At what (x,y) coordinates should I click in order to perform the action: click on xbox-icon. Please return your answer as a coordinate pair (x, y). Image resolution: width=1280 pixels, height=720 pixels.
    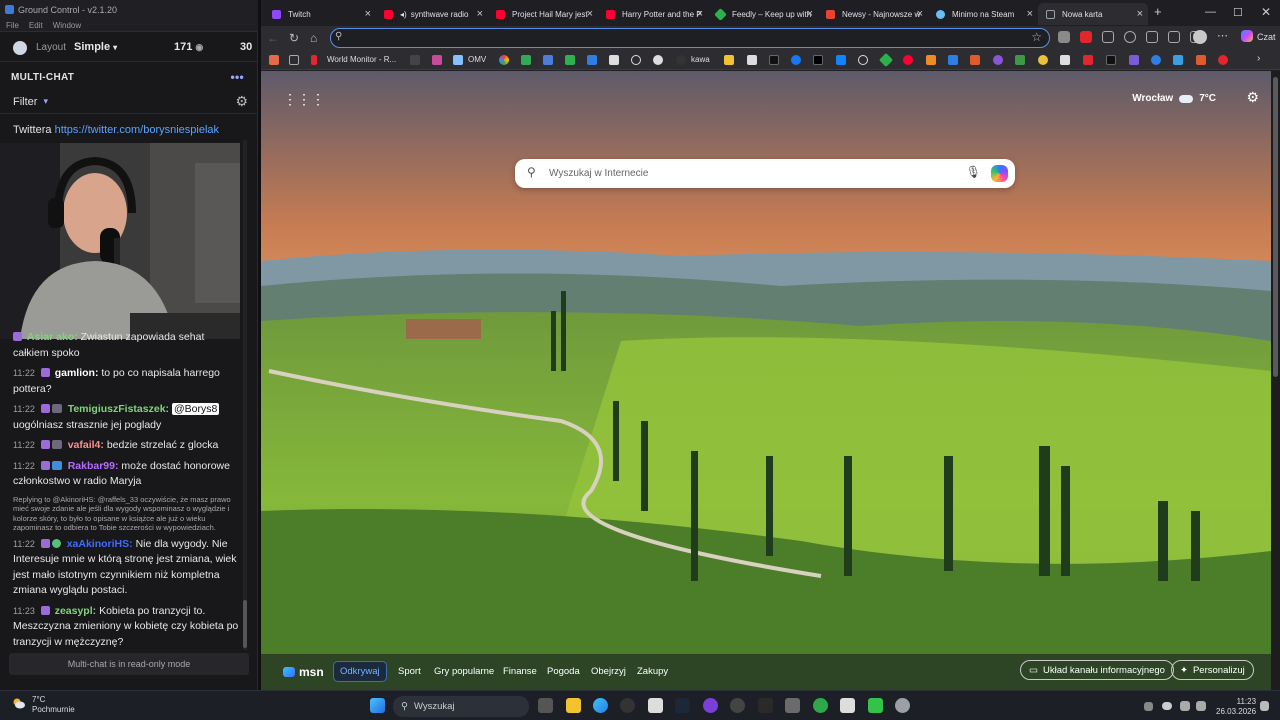
    Looking at the image, I should click on (820, 705).